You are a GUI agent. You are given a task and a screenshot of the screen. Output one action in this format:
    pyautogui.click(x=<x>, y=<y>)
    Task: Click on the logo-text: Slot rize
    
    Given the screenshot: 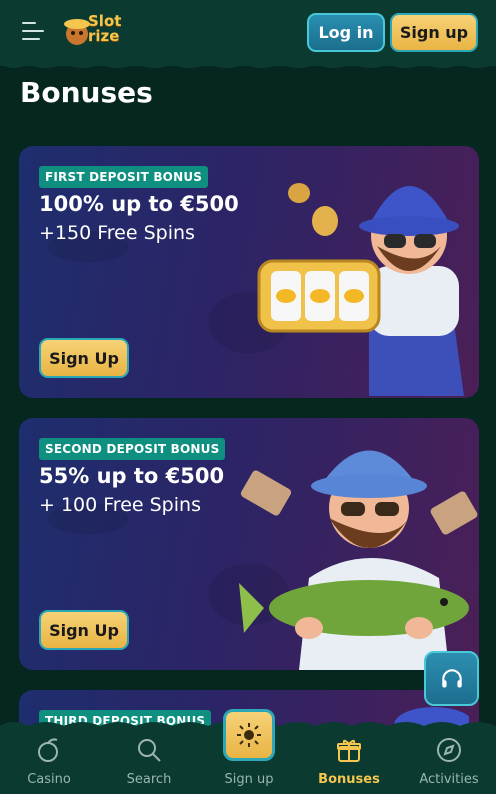 What is the action you would take?
    pyautogui.click(x=105, y=28)
    